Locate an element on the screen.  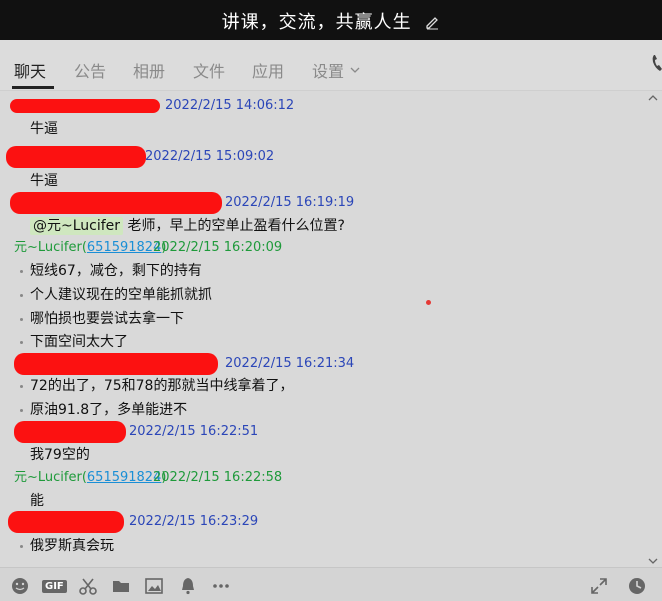
scissors-icon is located at coordinates (88, 586).